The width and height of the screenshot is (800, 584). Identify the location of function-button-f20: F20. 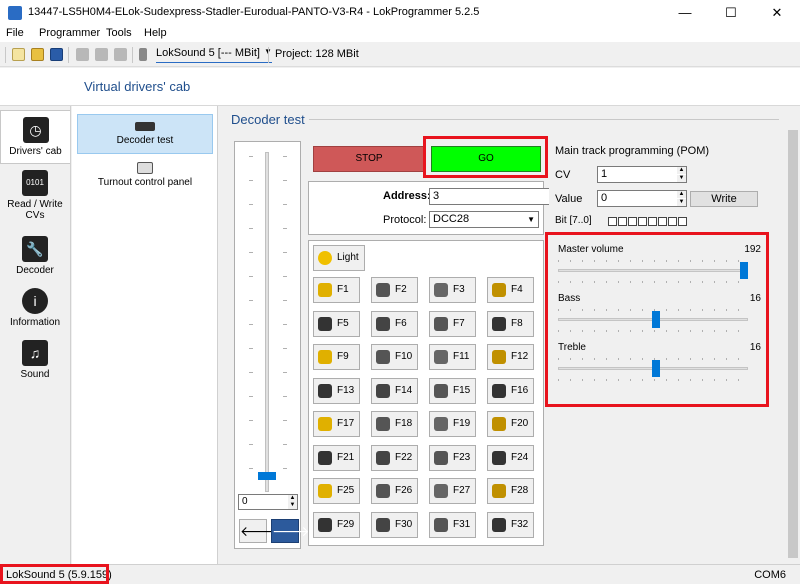
(510, 424).